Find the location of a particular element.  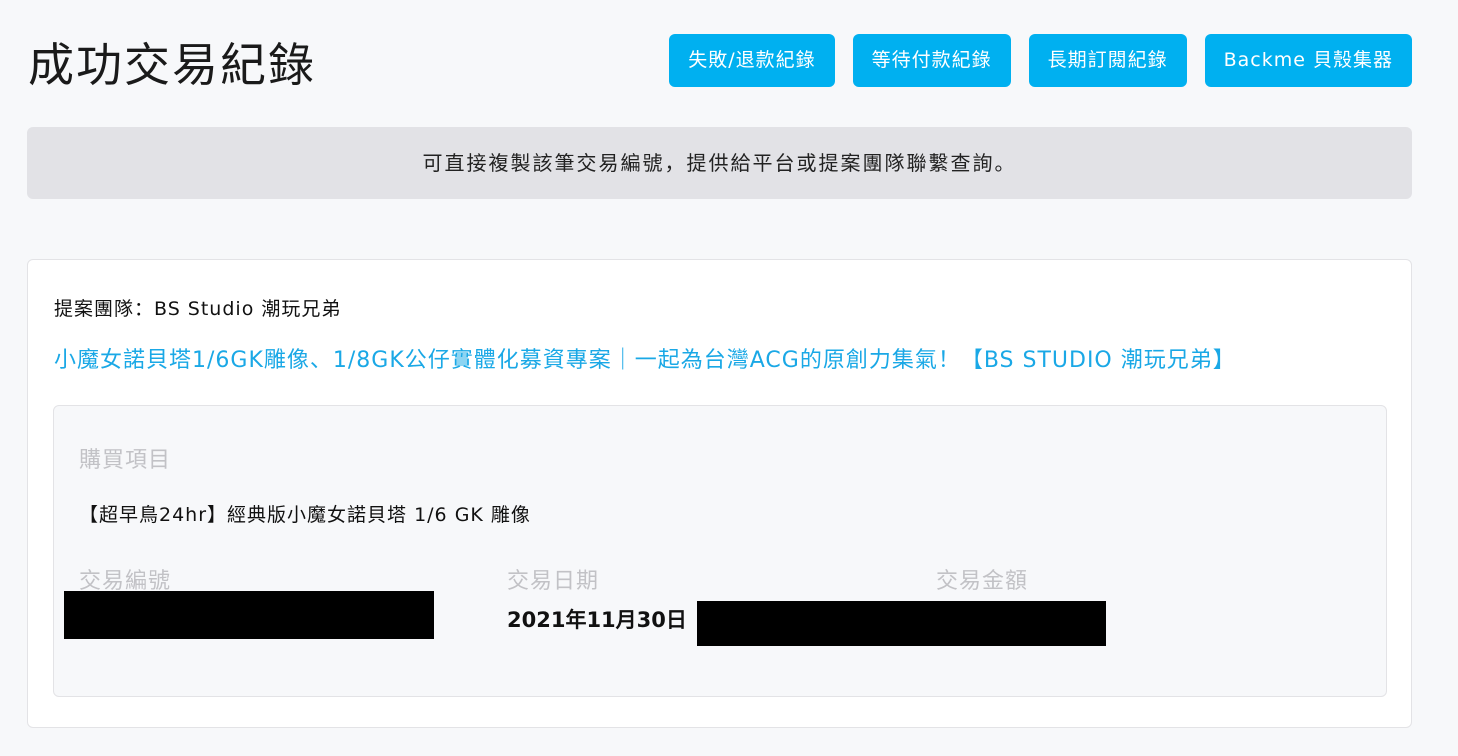

notice-banner: 可直接複製該筆交易編號，提供給平台或提案團隊聯繫查詢。 is located at coordinates (719, 163).